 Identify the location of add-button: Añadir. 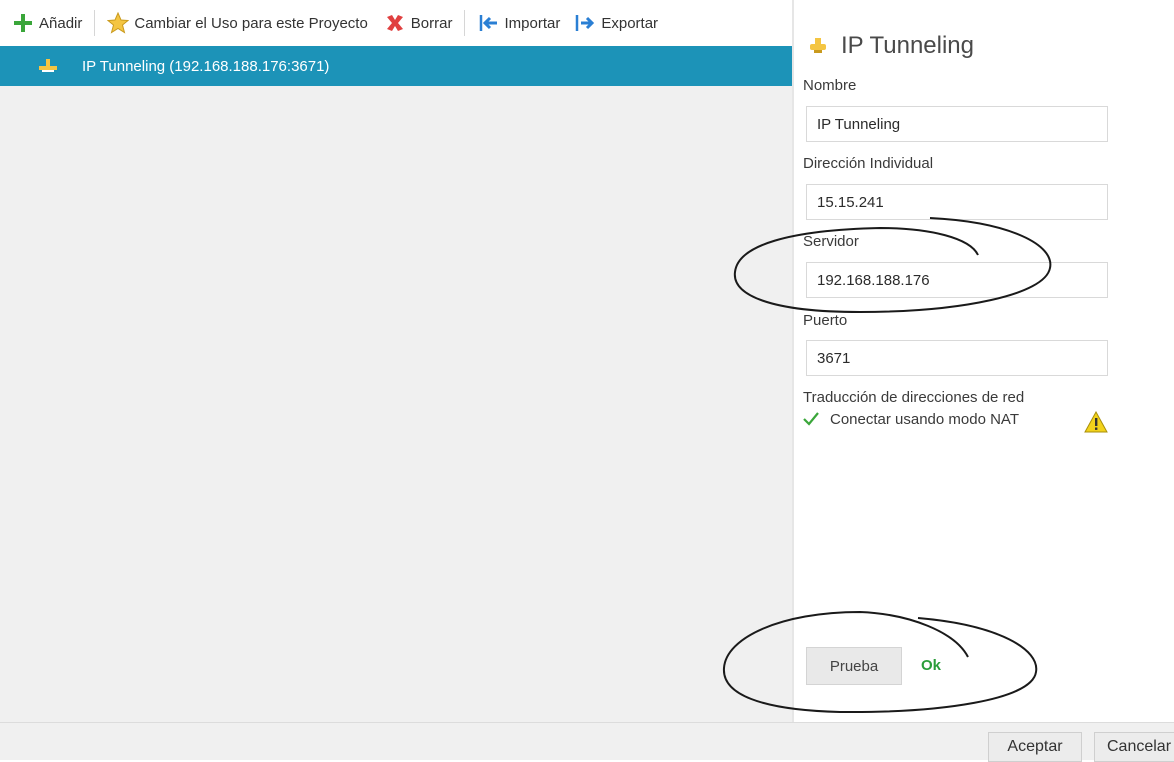
(47, 23).